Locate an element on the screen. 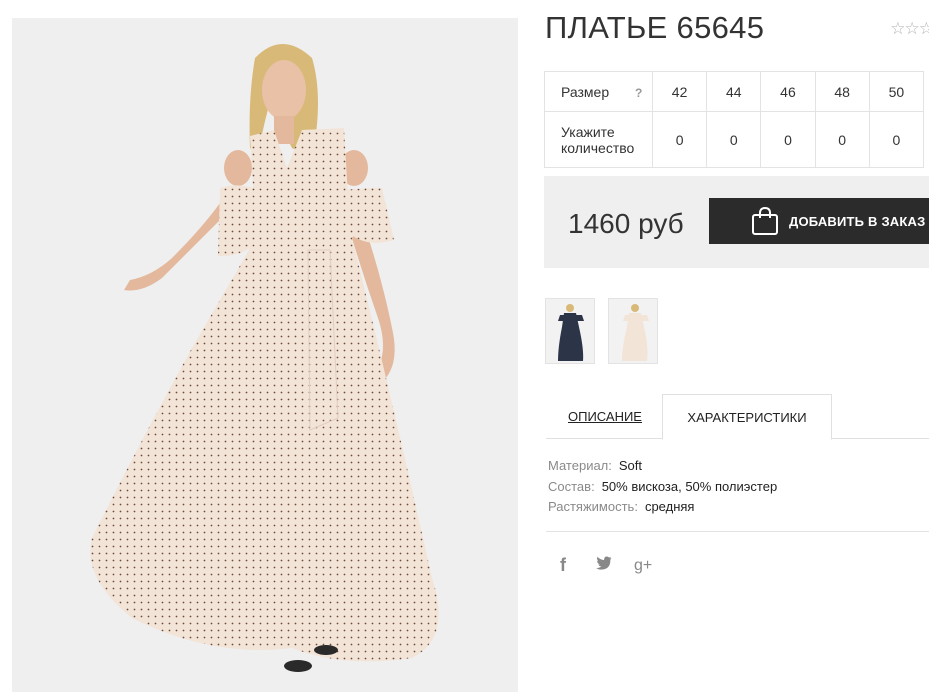 Image resolution: width=929 pixels, height=692 pixels. product-title: ПЛАТЬЕ 65645 is located at coordinates (655, 27).